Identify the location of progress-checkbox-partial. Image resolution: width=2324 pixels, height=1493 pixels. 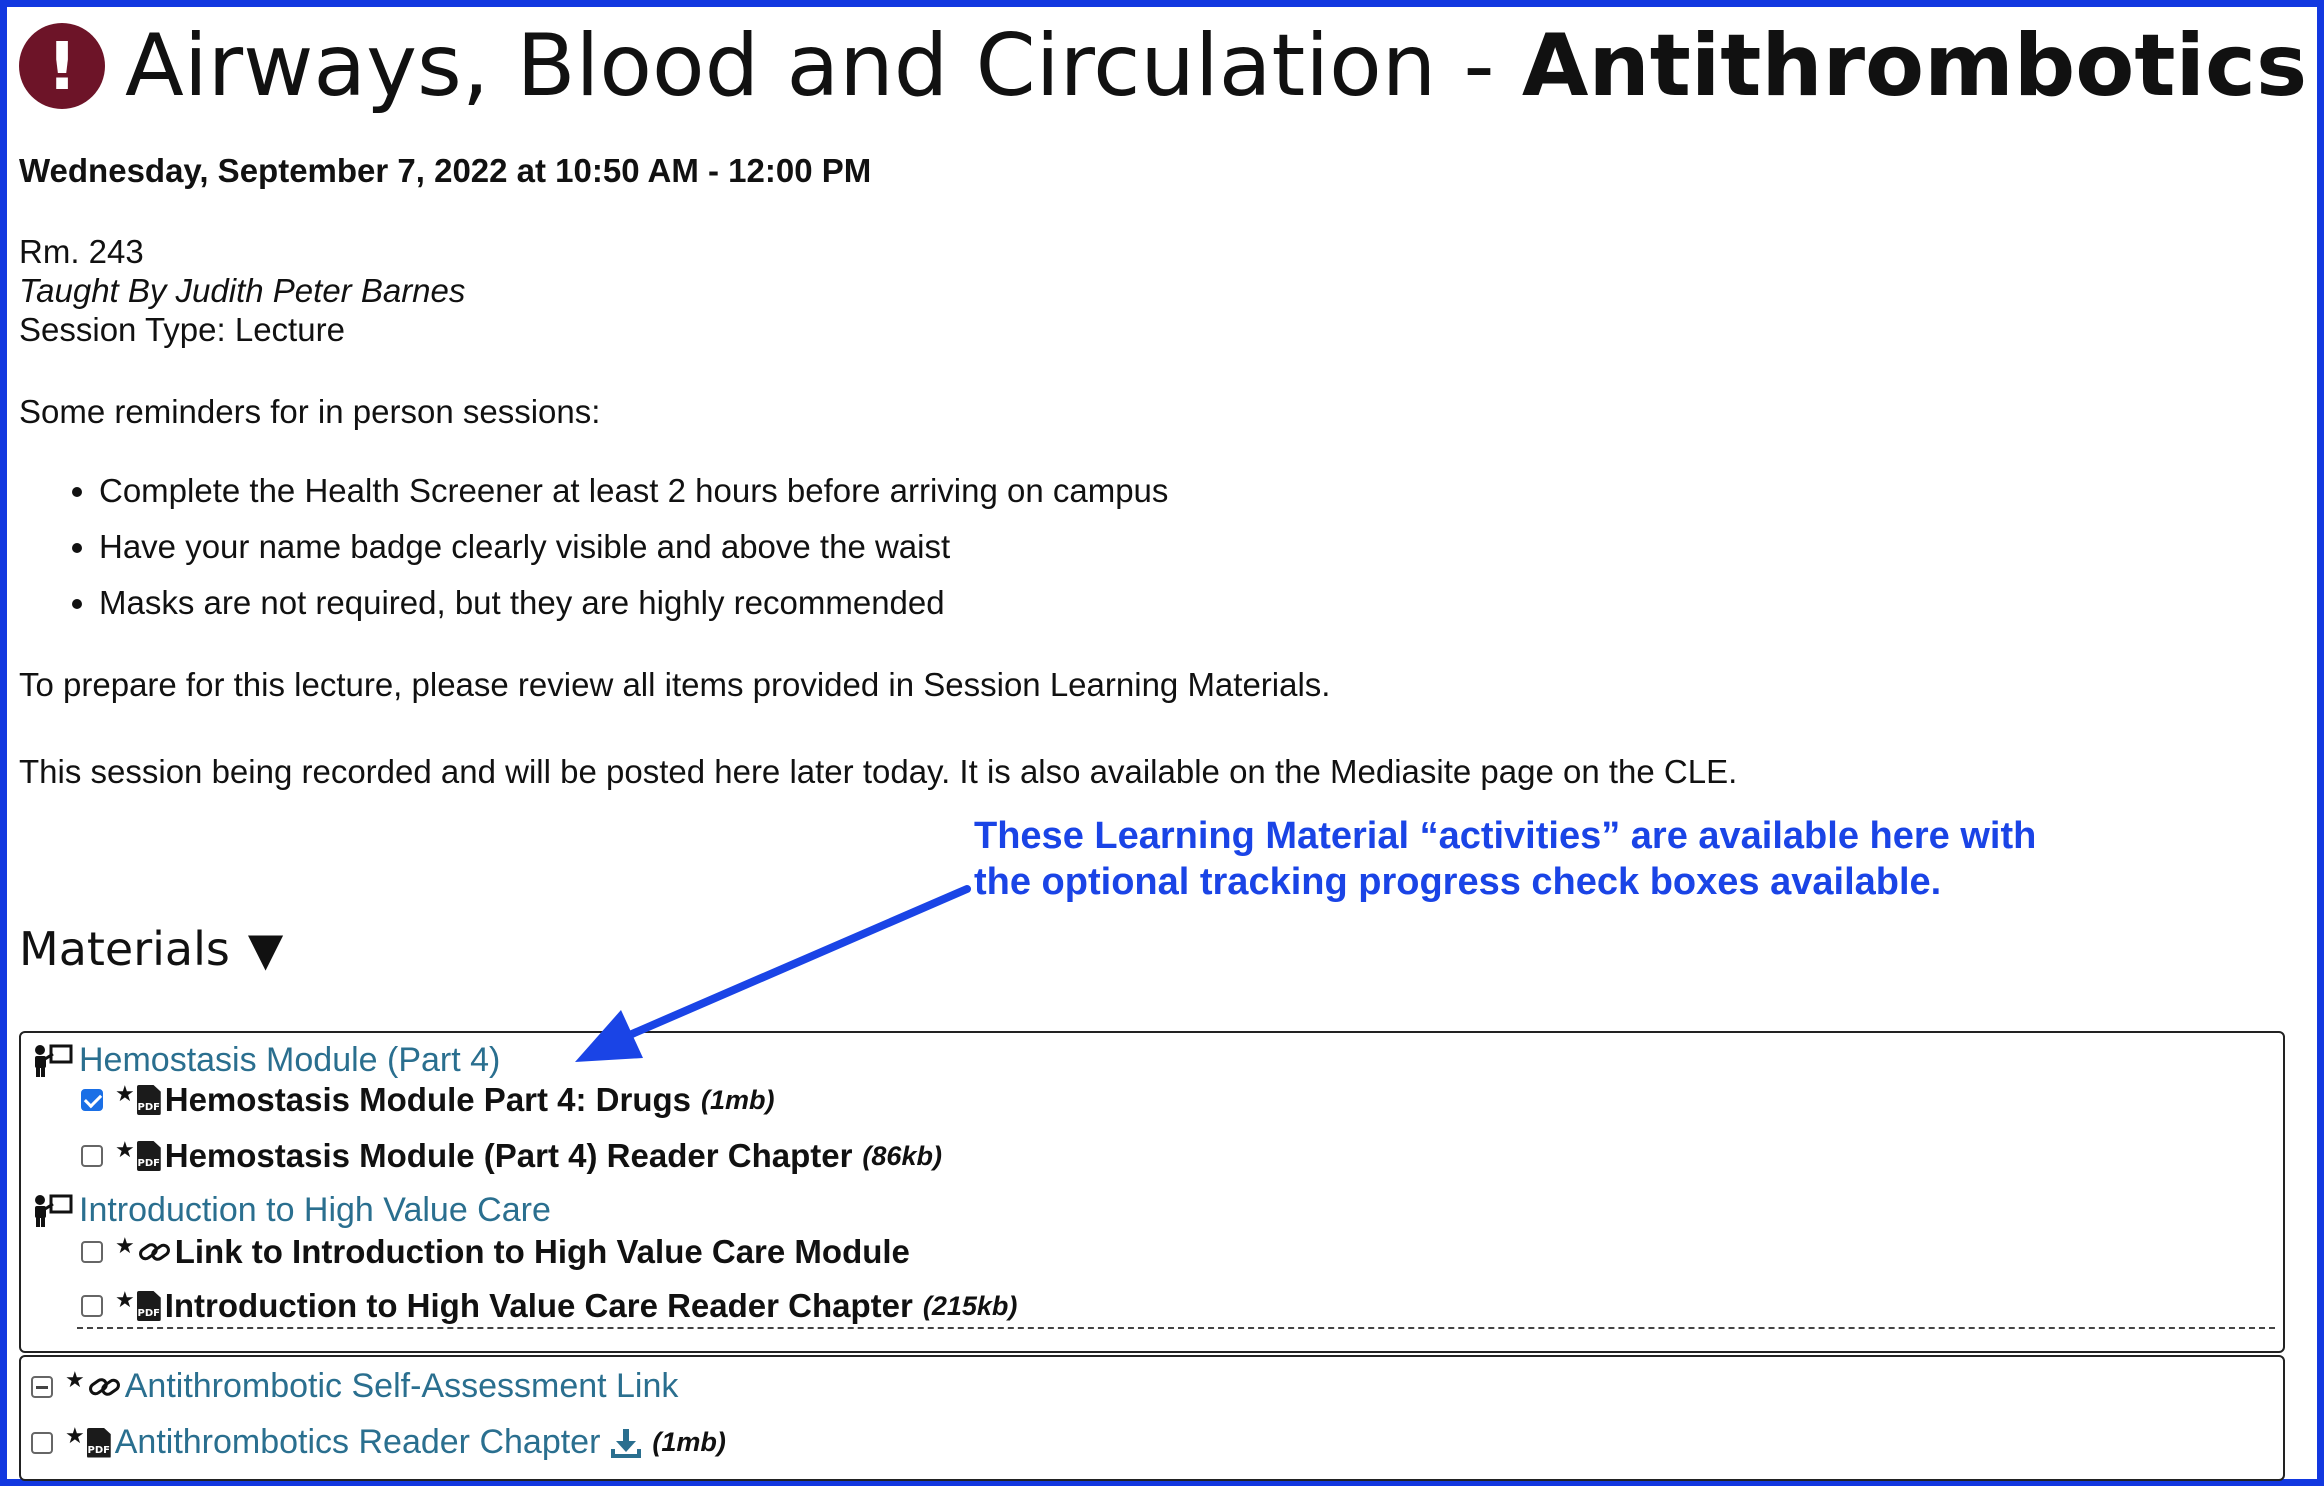
(42, 1386).